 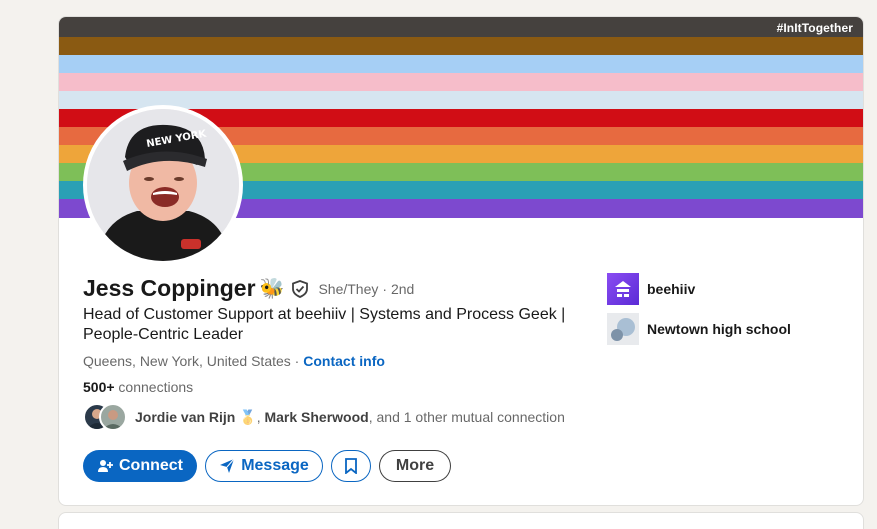 What do you see at coordinates (99, 387) in the screenshot?
I see `connections-number: 500+` at bounding box center [99, 387].